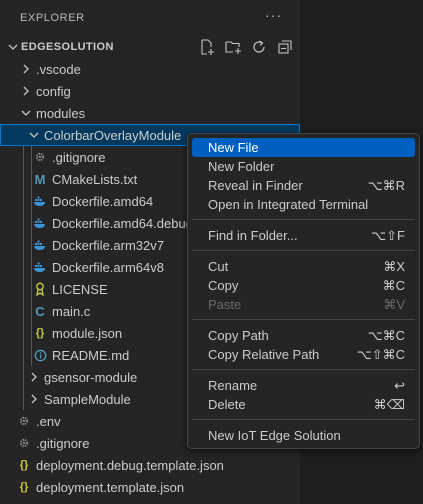  What do you see at coordinates (233, 147) in the screenshot?
I see `menu-item-label: New File` at bounding box center [233, 147].